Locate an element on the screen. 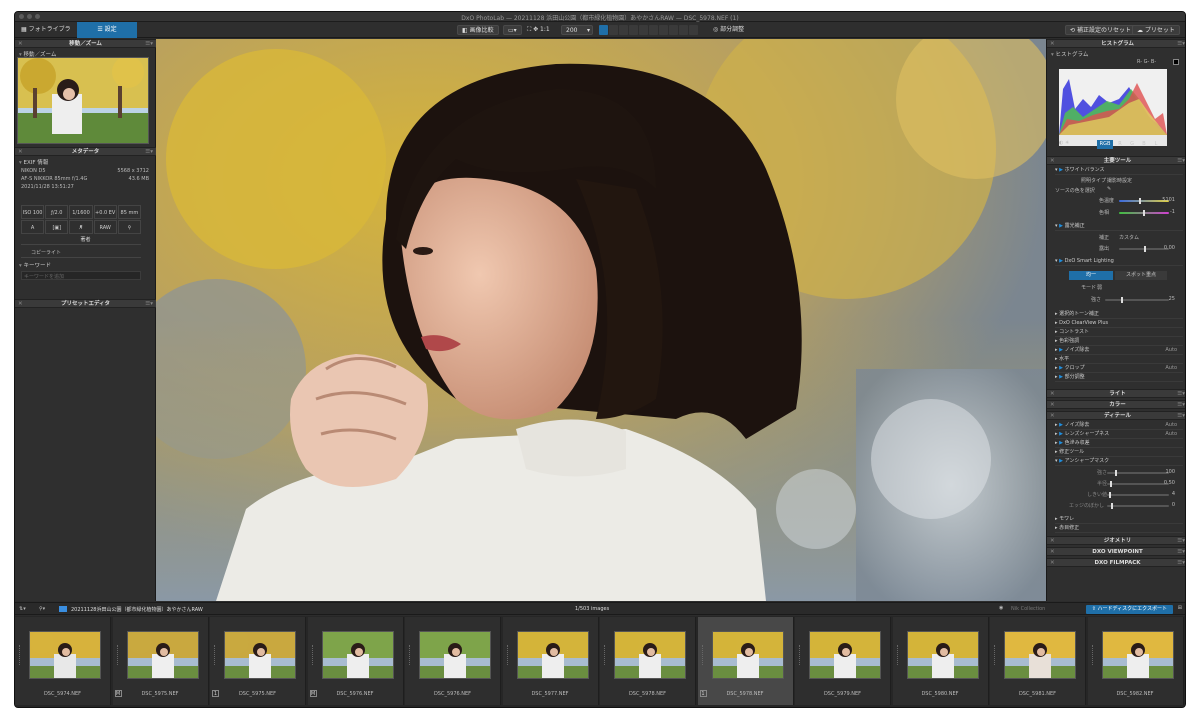 The image size is (1200, 725). tool-more-icon is located at coordinates (693, 30).